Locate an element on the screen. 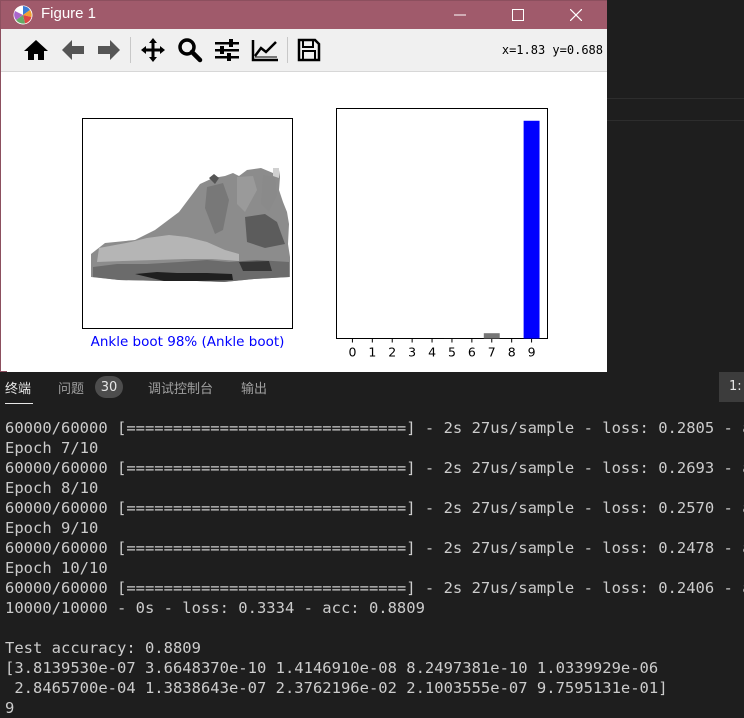 The height and width of the screenshot is (718, 744). back-button is located at coordinates (73, 50).